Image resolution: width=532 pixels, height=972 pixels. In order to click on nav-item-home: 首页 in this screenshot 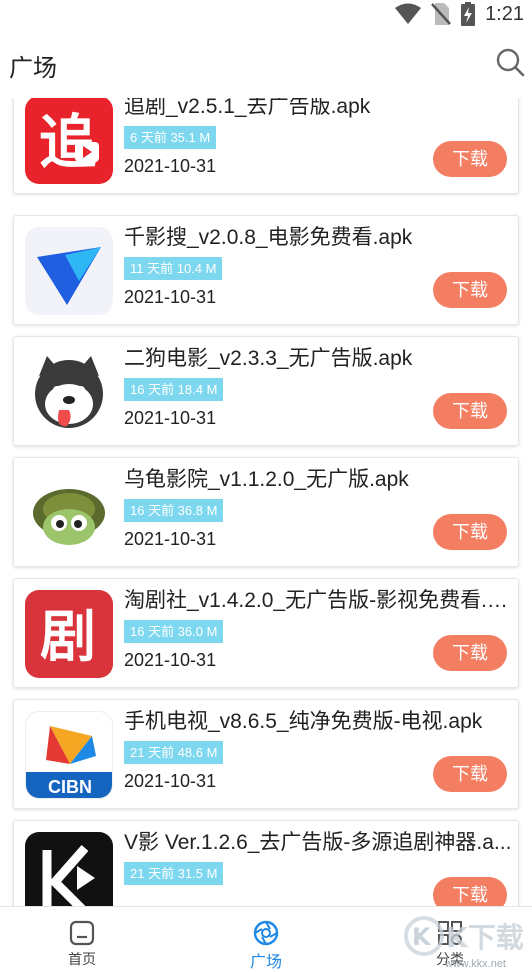, I will do `click(82, 939)`.